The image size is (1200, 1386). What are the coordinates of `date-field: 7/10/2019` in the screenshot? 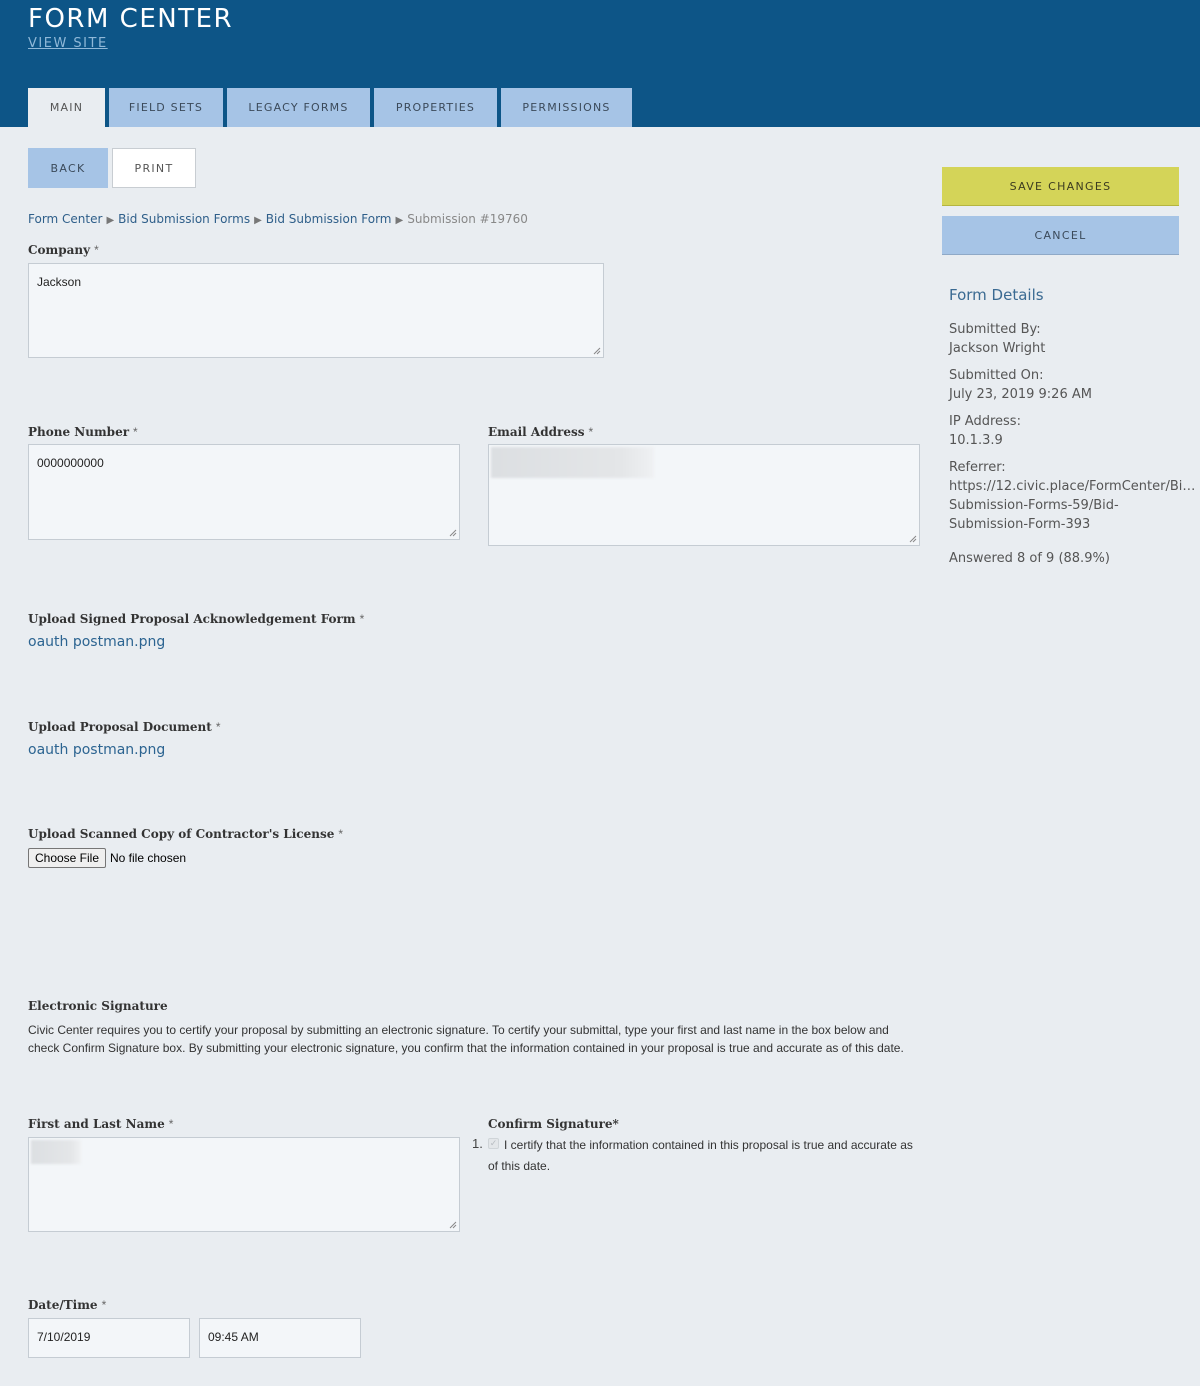 It's located at (109, 1338).